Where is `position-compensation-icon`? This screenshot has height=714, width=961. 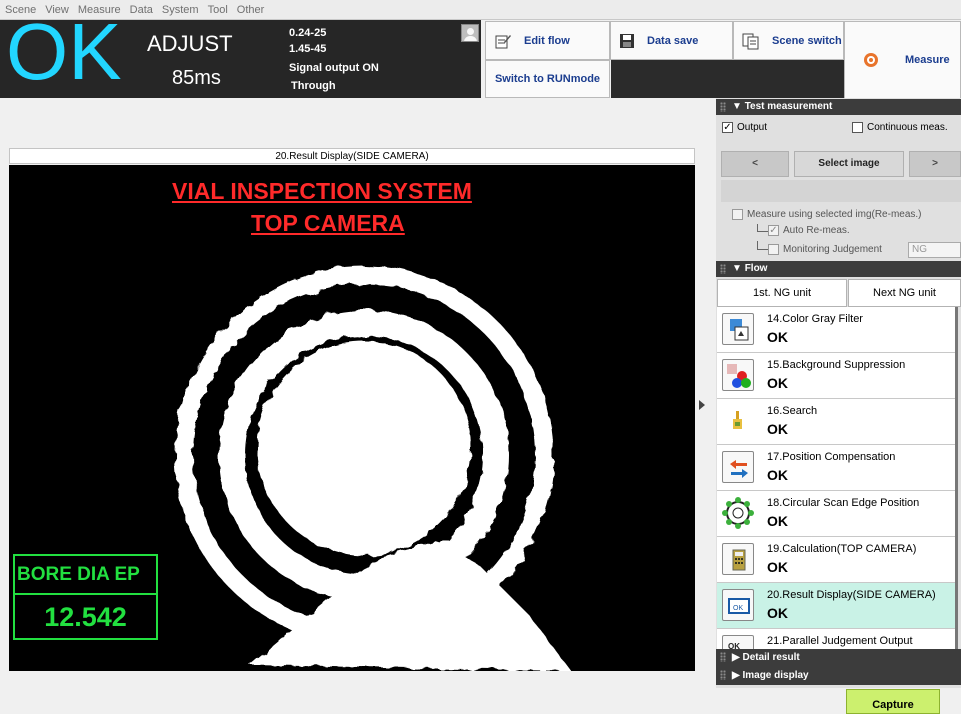 position-compensation-icon is located at coordinates (738, 467).